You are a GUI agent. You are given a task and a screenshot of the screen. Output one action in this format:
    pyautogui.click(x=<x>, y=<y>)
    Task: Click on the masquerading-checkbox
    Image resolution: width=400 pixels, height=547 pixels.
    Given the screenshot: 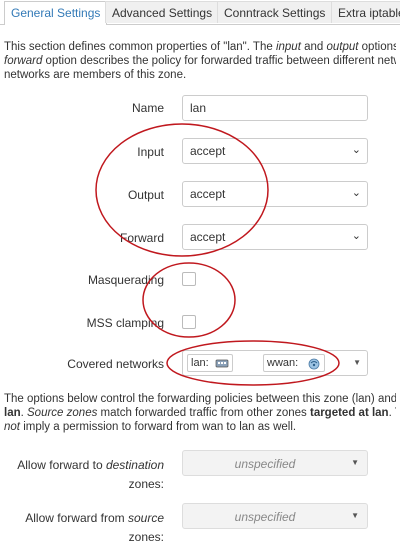 What is the action you would take?
    pyautogui.click(x=189, y=279)
    